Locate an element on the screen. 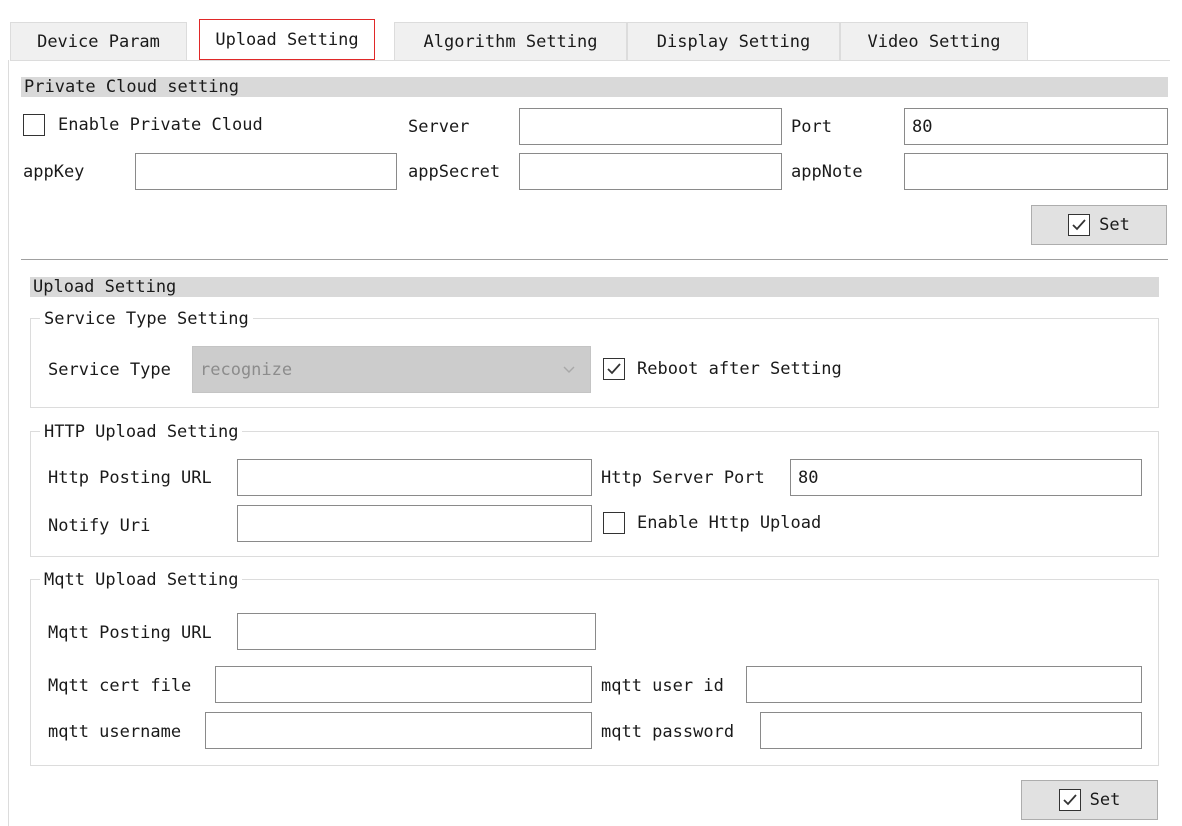 The width and height of the screenshot is (1182, 826). appkey-label: appKey is located at coordinates (54, 172).